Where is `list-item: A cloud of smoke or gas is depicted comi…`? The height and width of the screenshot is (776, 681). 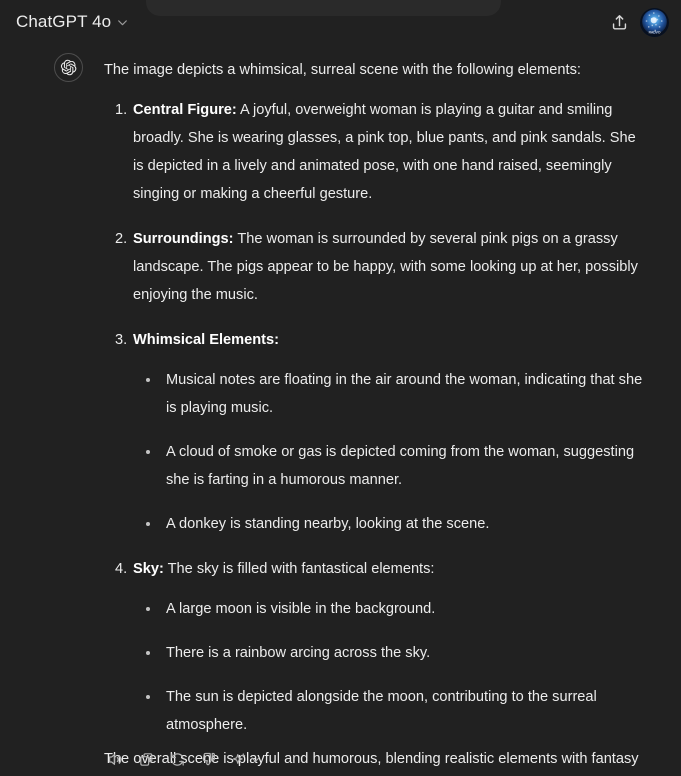 list-item: A cloud of smoke or gas is depicted comi… is located at coordinates (390, 466).